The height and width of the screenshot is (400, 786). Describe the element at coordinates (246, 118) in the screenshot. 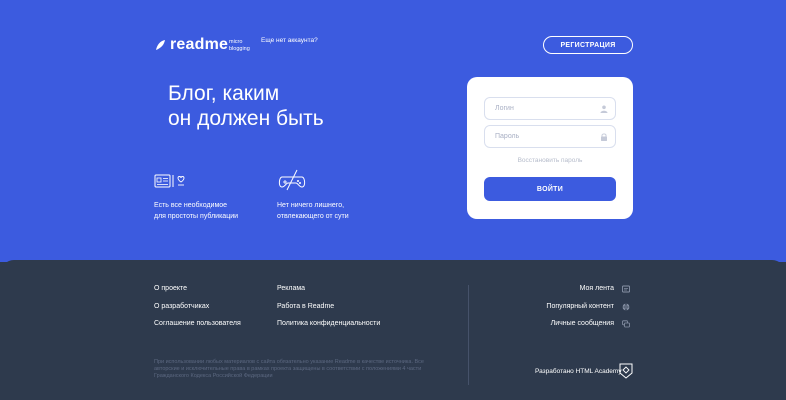

I see `headline-line2: он должен быть` at that location.